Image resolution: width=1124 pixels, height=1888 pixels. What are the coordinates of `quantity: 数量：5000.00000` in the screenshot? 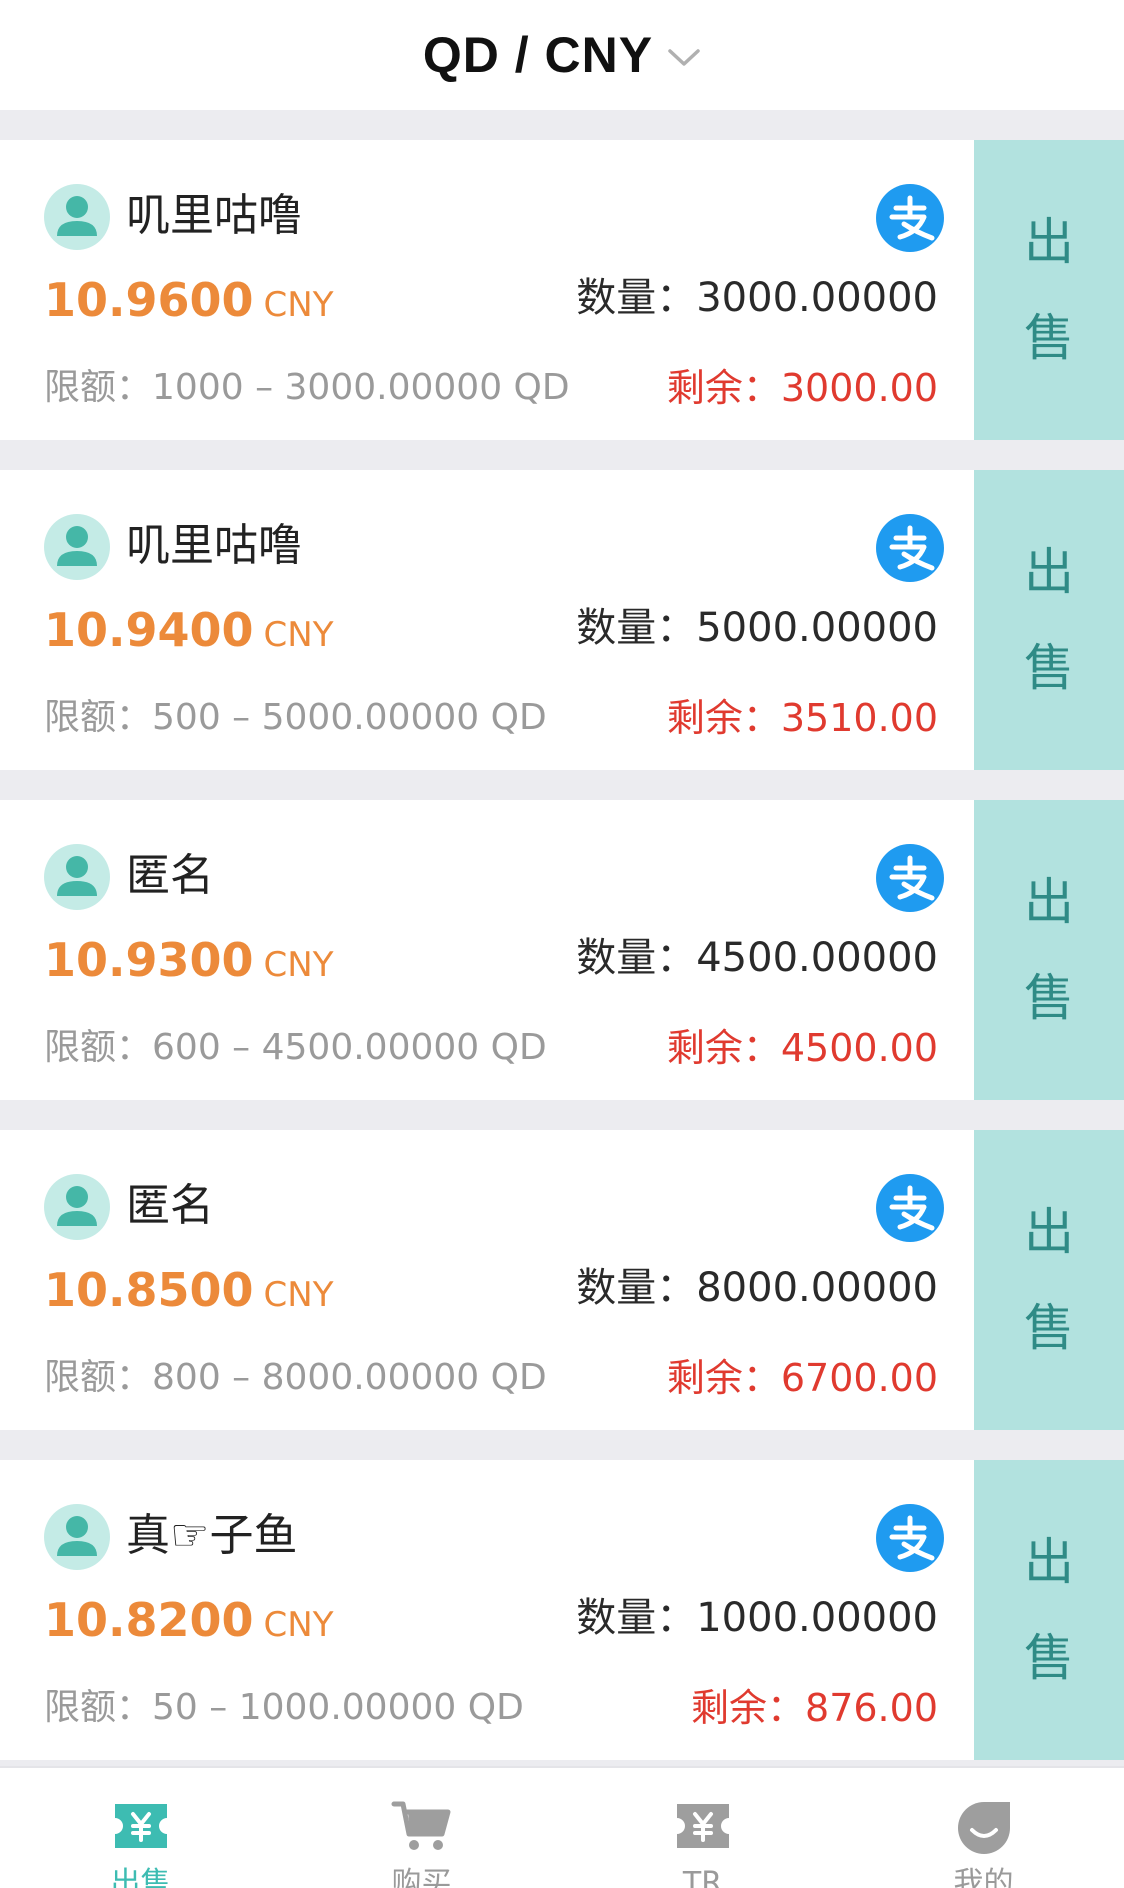 It's located at (757, 628).